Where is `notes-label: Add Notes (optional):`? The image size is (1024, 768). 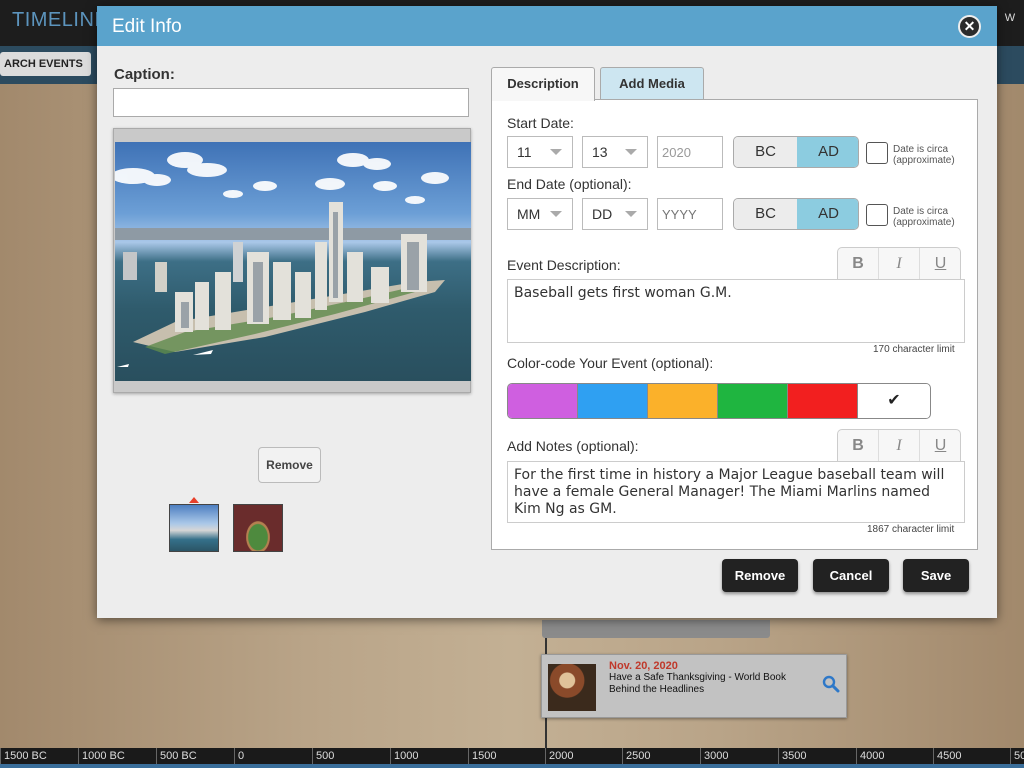 notes-label: Add Notes (optional): is located at coordinates (573, 446).